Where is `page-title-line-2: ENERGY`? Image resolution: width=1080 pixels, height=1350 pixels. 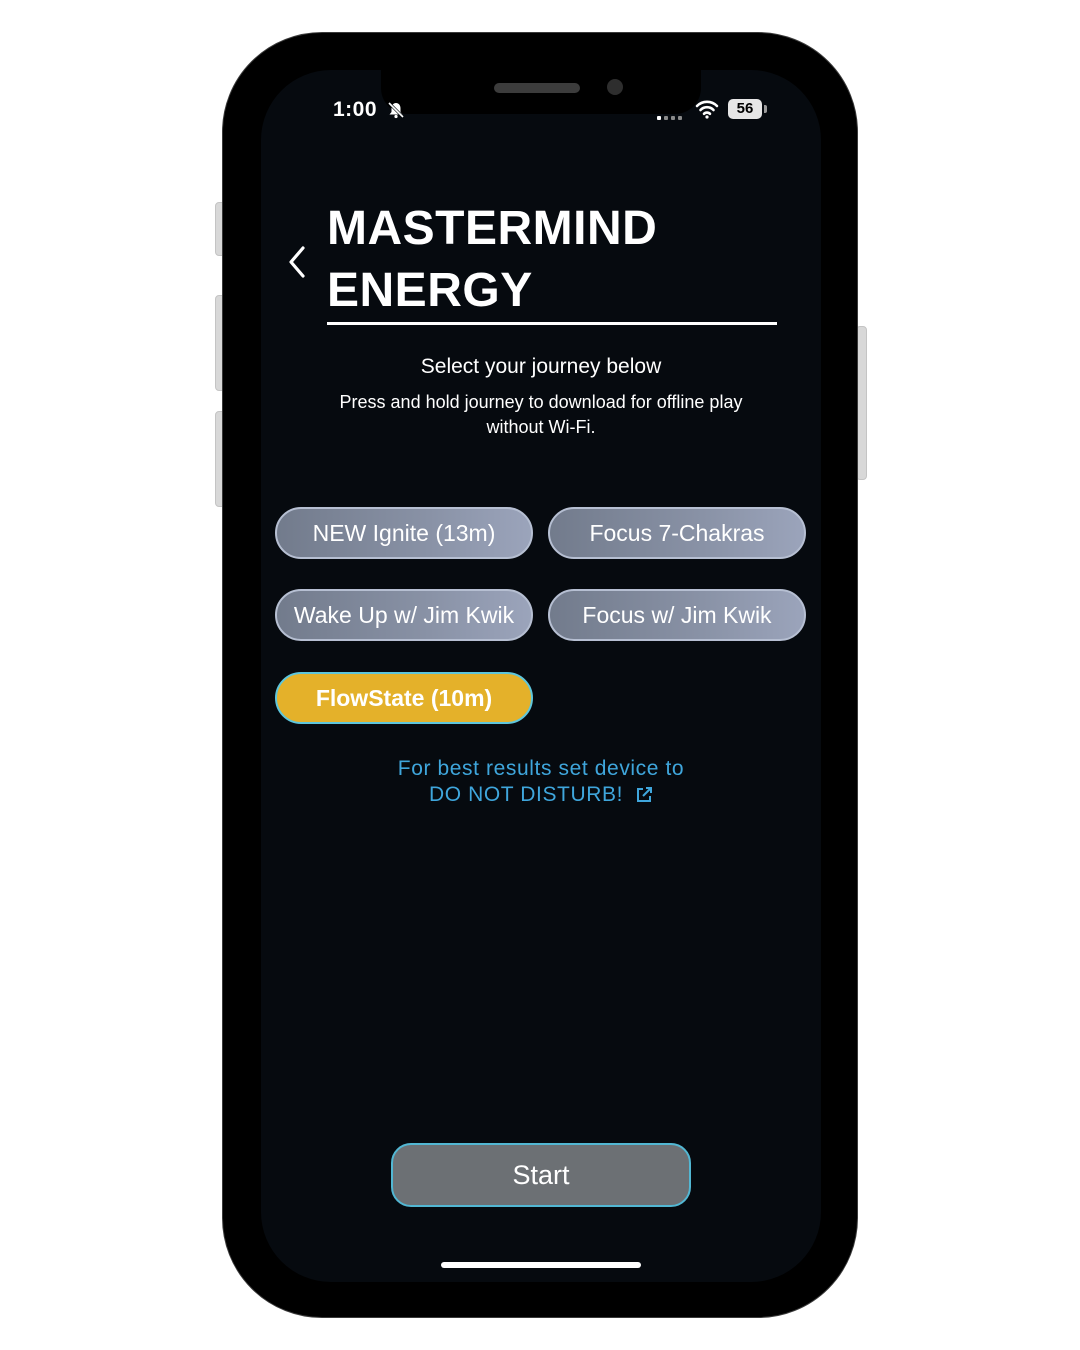 page-title-line-2: ENERGY is located at coordinates (430, 290).